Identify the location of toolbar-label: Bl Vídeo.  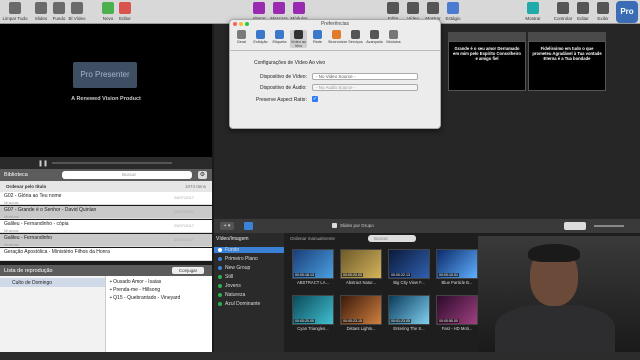
(77, 18).